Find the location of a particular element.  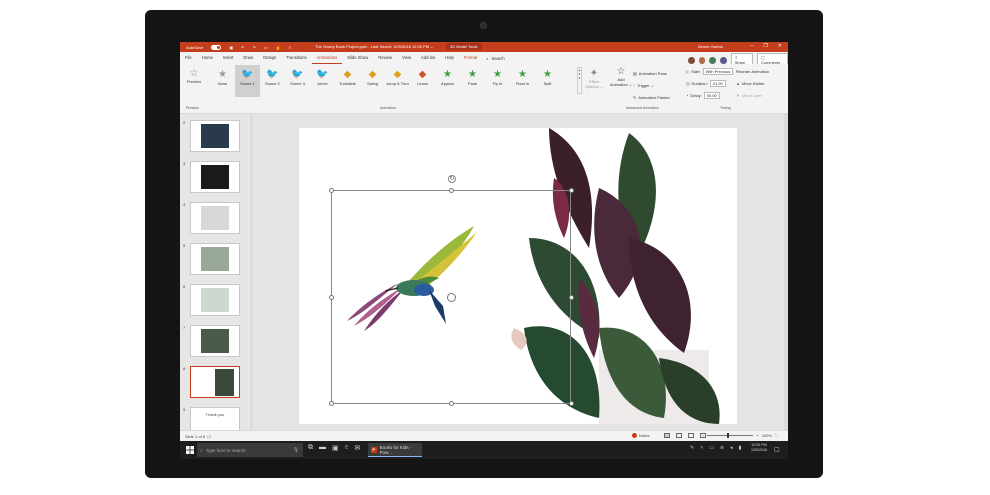

tab-design: Design is located at coordinates (269, 58).